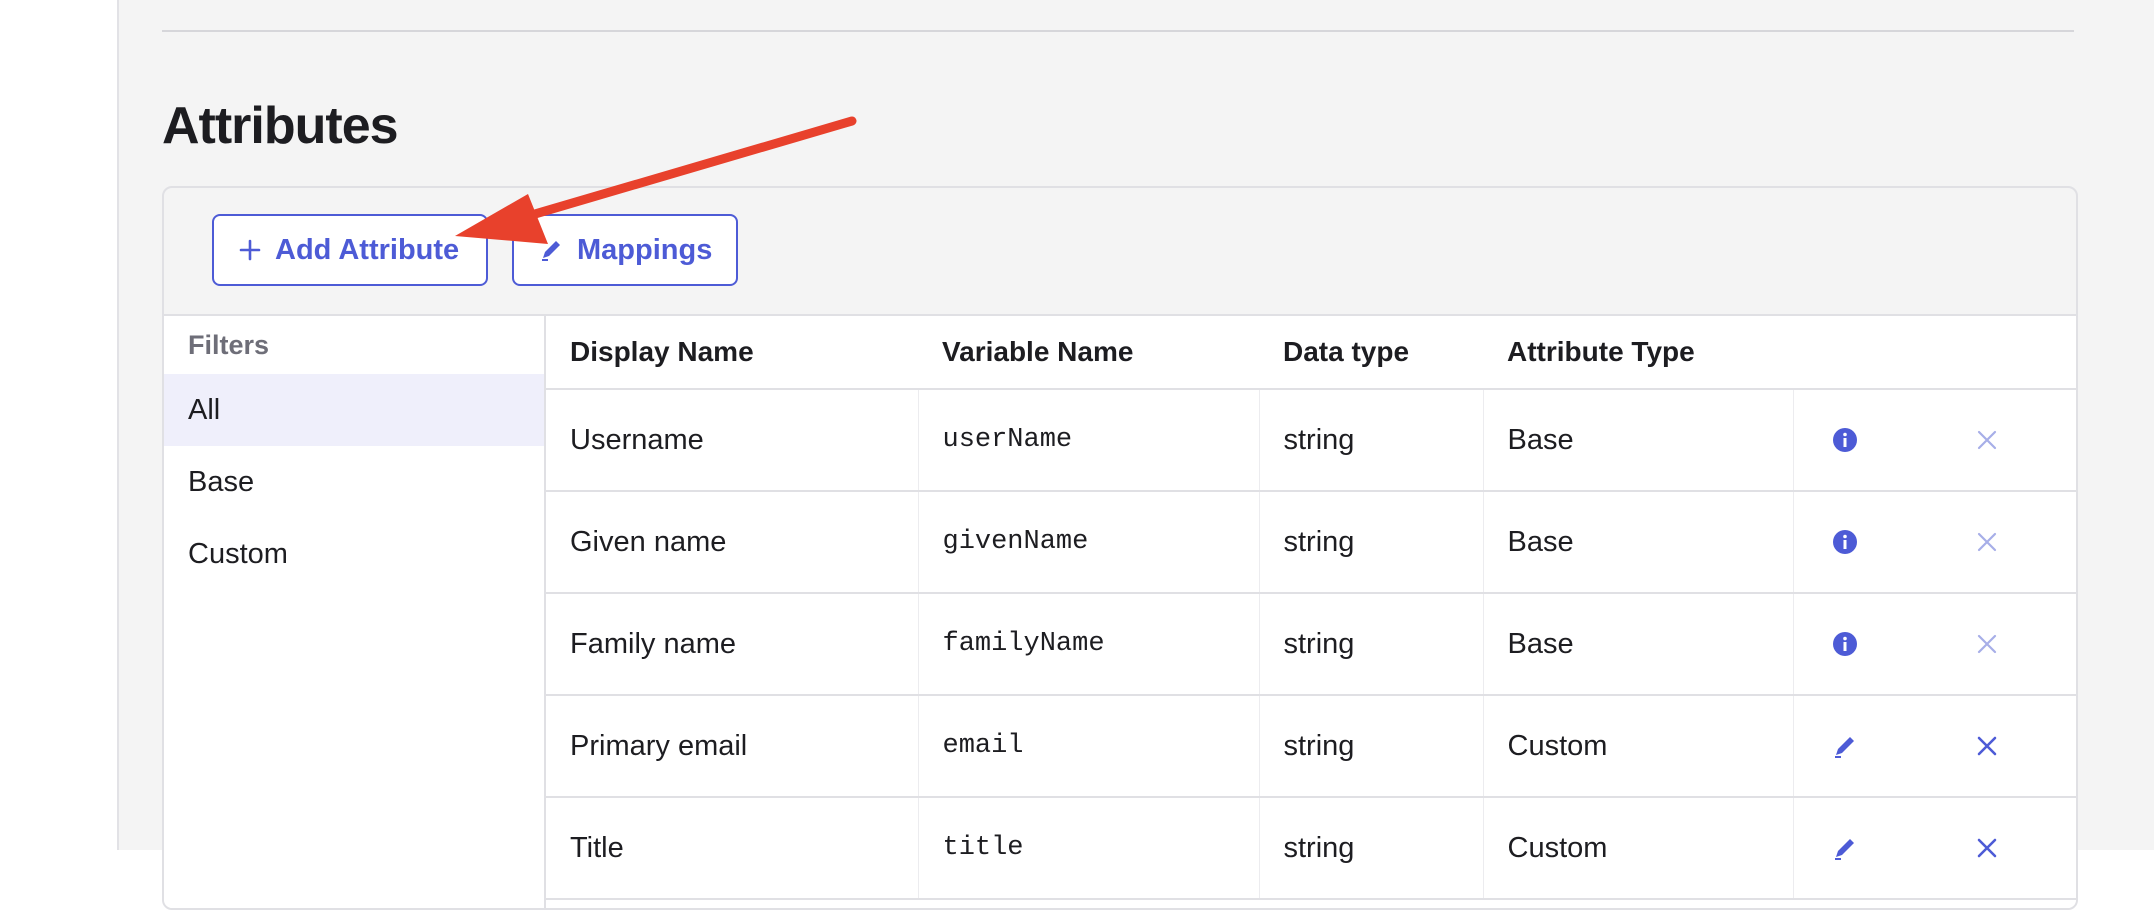  What do you see at coordinates (732, 848) in the screenshot?
I see `cell-display-name: Title` at bounding box center [732, 848].